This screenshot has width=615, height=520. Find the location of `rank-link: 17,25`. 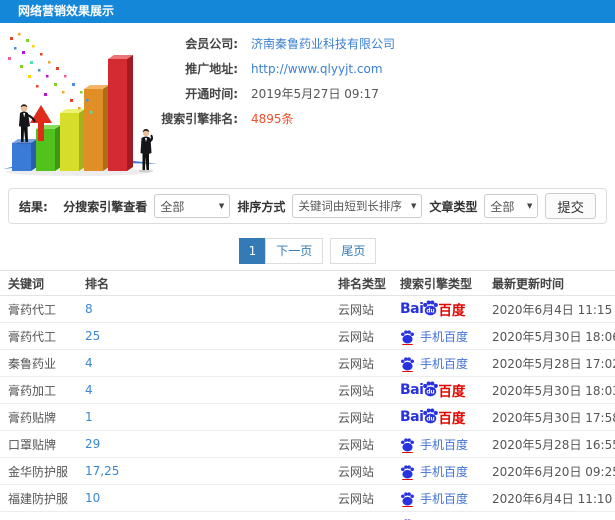

rank-link: 17,25 is located at coordinates (211, 471).